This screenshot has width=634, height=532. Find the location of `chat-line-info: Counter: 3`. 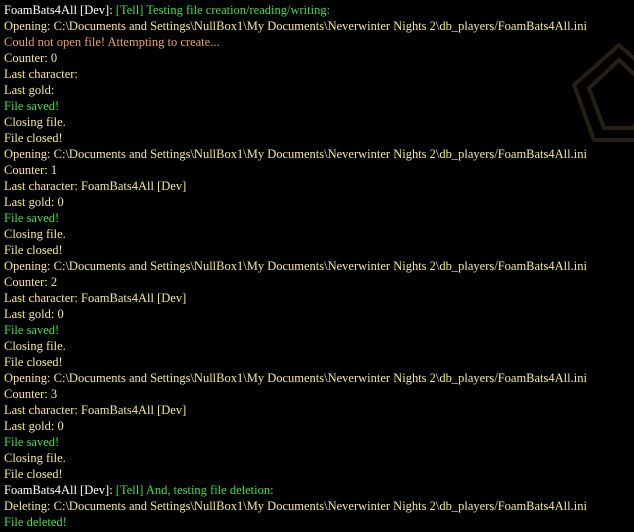

chat-line-info: Counter: 3 is located at coordinates (319, 394).